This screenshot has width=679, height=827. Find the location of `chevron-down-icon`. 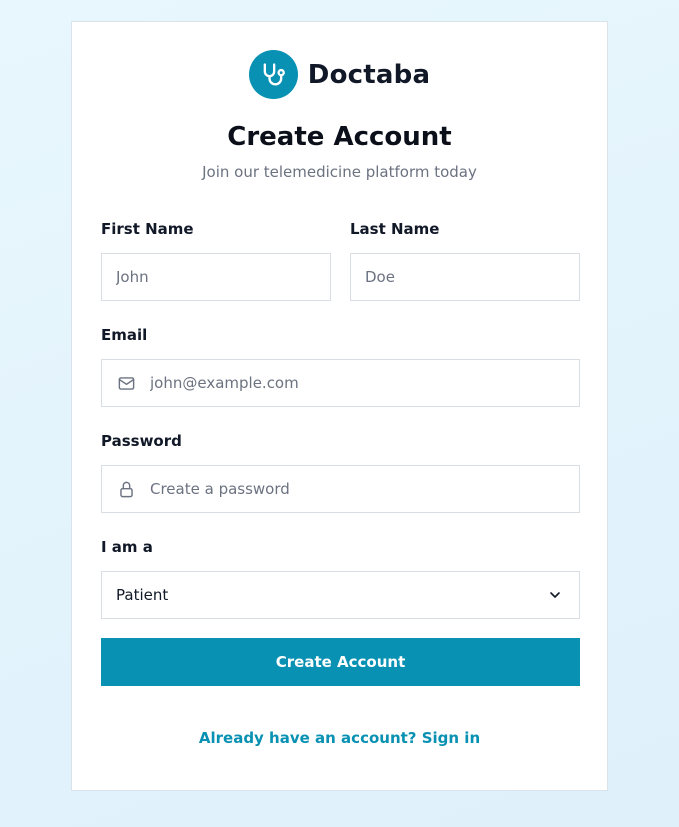

chevron-down-icon is located at coordinates (555, 595).